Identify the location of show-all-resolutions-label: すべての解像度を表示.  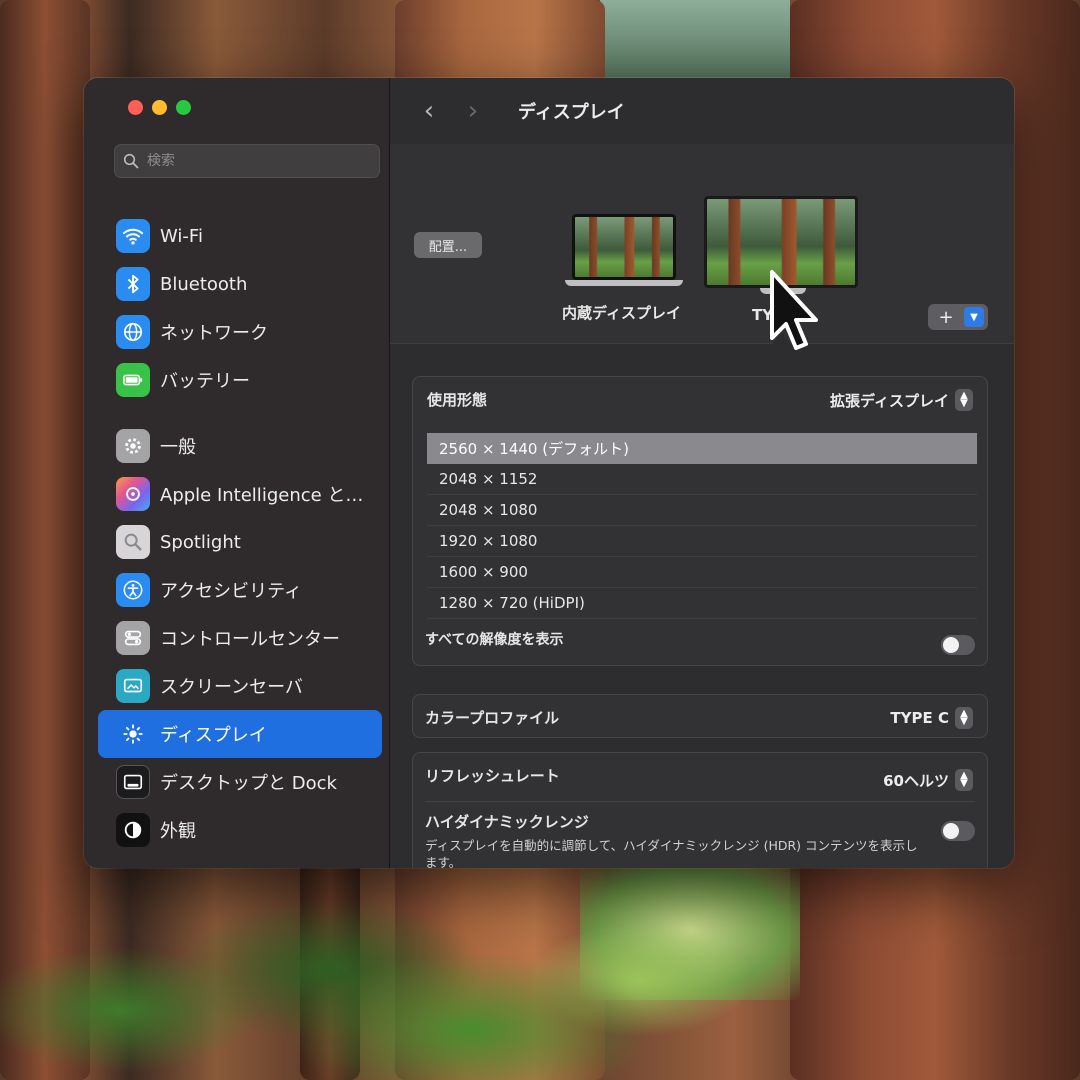
(494, 640).